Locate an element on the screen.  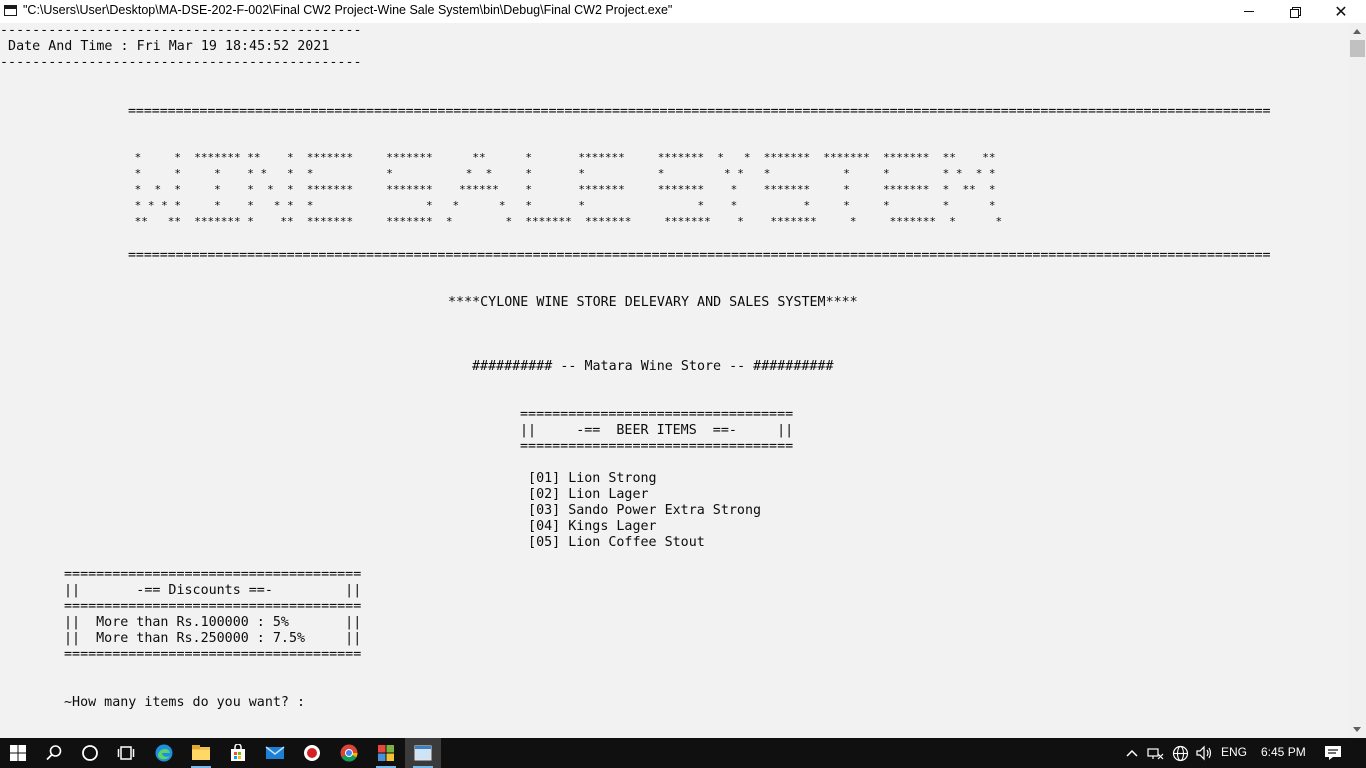
folder-icon is located at coordinates (201, 752).